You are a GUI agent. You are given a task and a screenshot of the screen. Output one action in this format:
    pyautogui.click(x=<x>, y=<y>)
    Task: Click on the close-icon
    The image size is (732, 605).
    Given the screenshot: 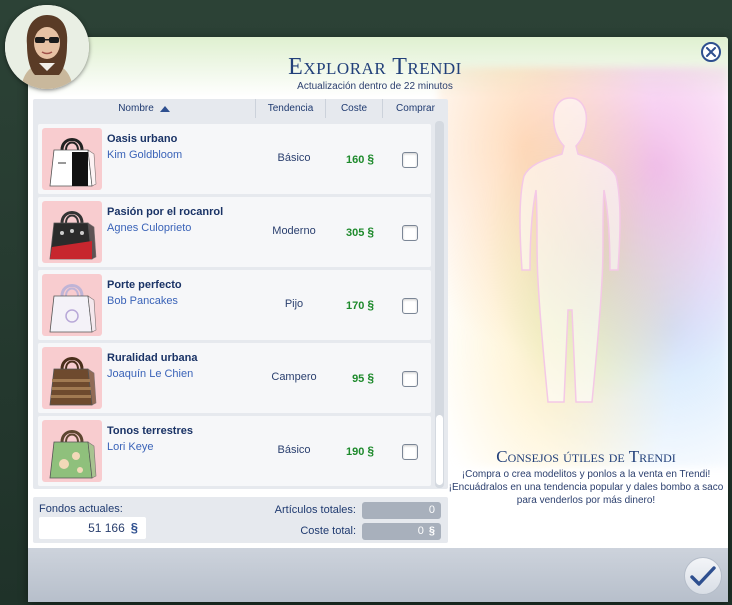 What is the action you would take?
    pyautogui.click(x=711, y=52)
    